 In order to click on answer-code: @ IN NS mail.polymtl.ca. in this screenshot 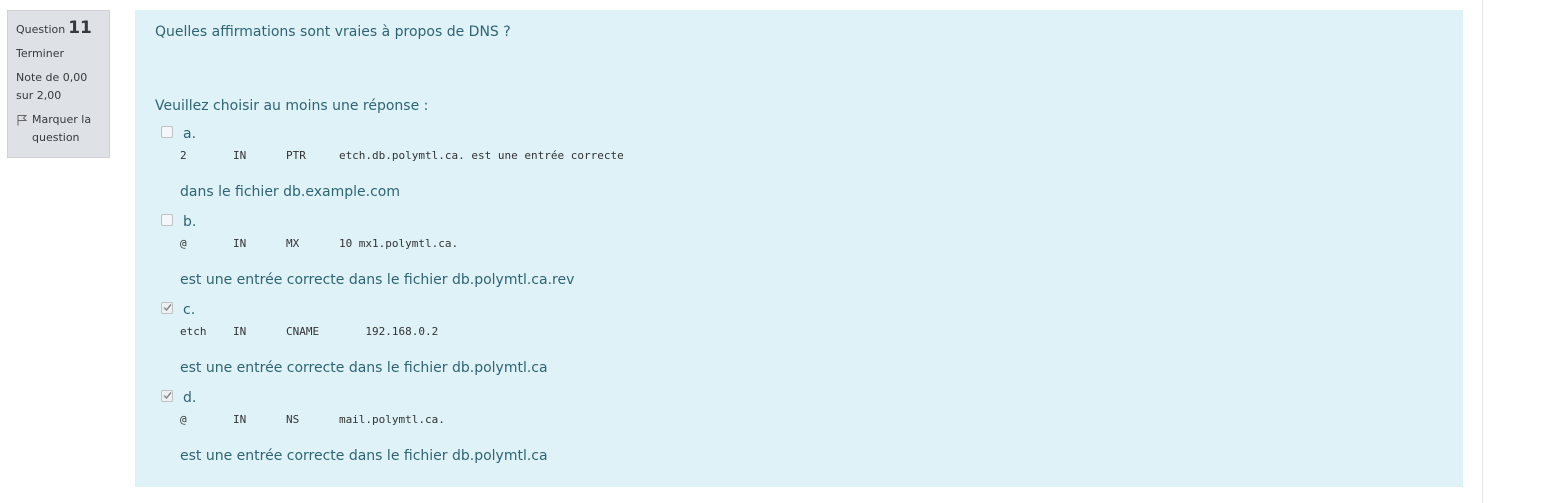, I will do `click(312, 419)`.